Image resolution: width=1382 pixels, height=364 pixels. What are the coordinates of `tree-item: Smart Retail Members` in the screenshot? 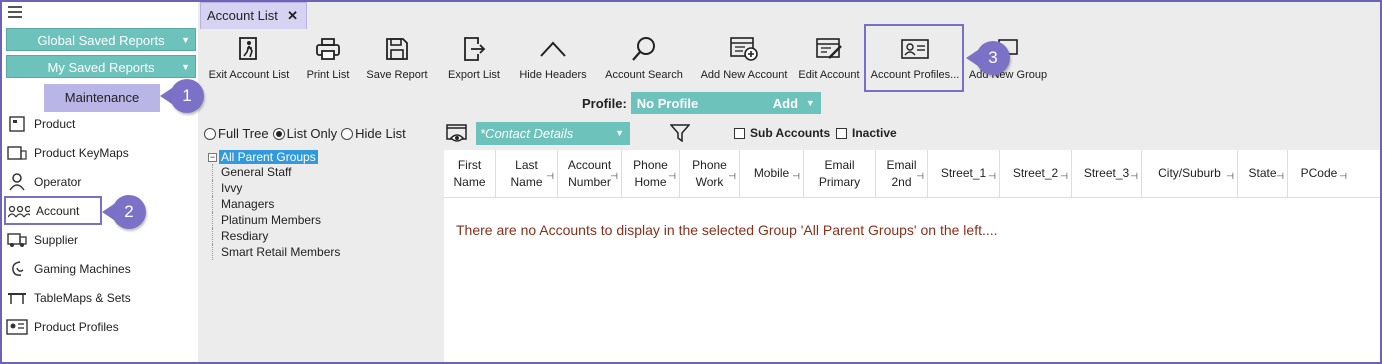 It's located at (328, 252).